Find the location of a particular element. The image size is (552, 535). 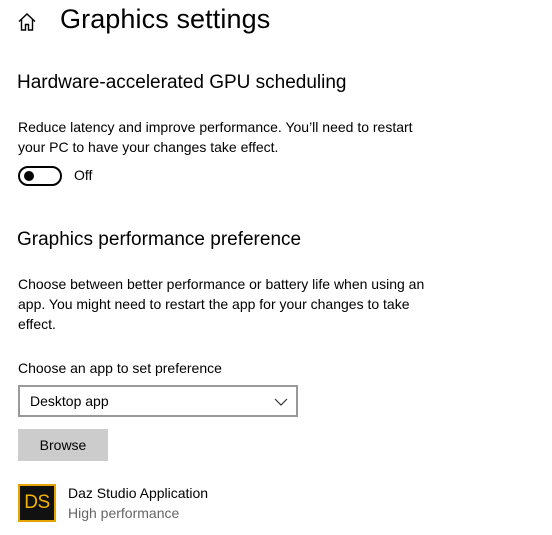

gpu-scheduling-heading: Hardware-accelerated GPU scheduling is located at coordinates (182, 82).